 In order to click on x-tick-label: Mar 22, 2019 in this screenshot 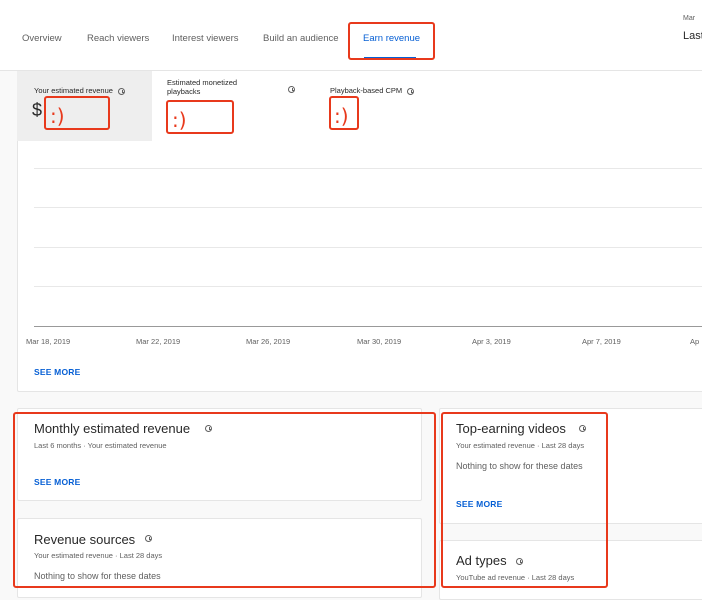, I will do `click(158, 341)`.